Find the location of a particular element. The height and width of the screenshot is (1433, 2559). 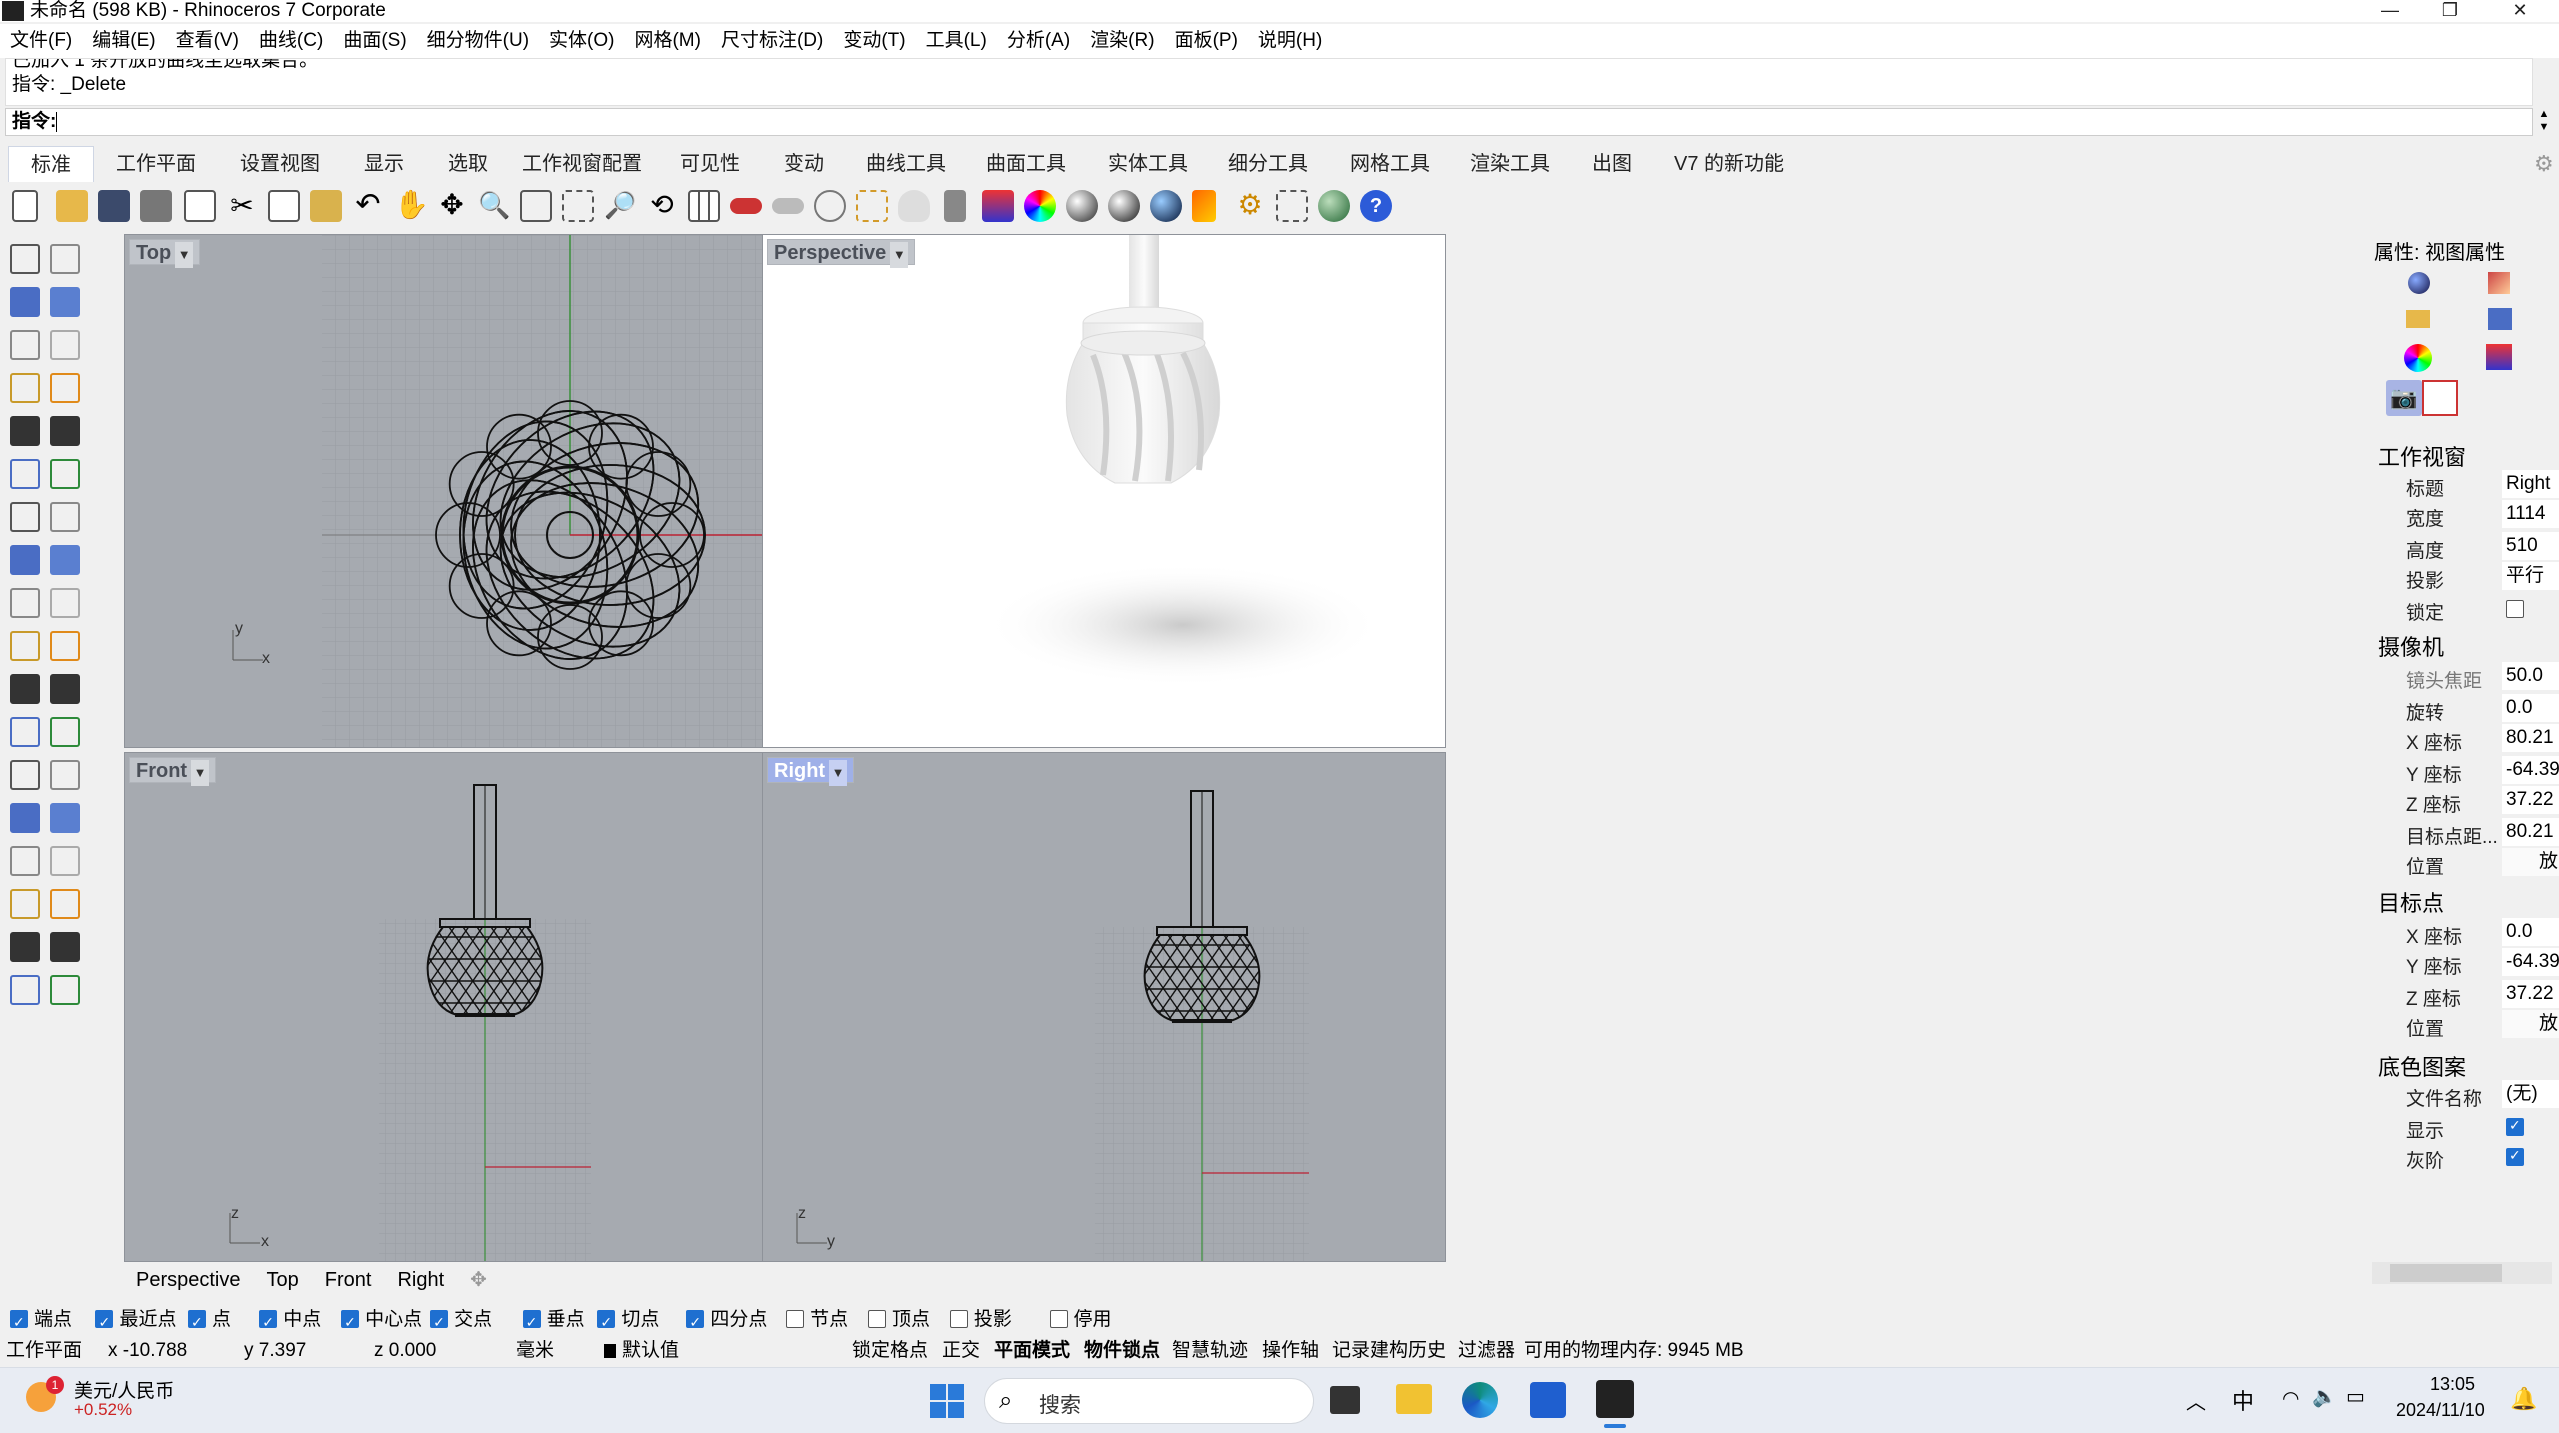

clock-time: 13:05 is located at coordinates (2452, 1384).